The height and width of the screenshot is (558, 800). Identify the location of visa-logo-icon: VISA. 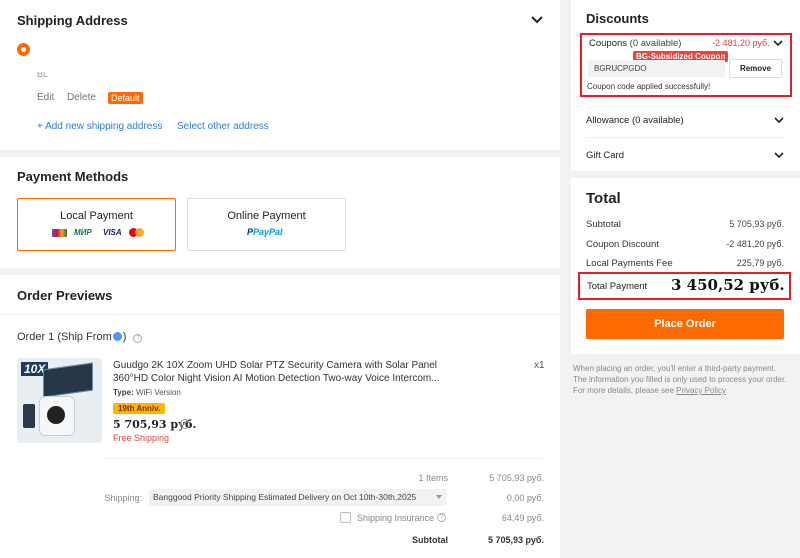
(112, 232).